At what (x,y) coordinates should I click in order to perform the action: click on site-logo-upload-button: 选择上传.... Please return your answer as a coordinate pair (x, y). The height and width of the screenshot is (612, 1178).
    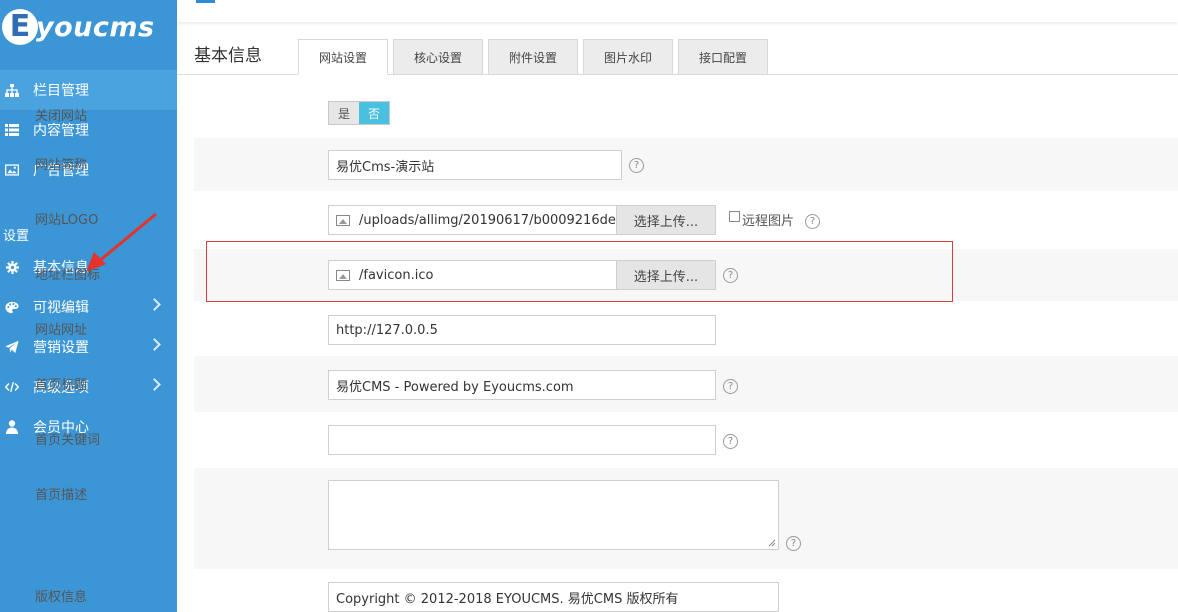
    Looking at the image, I should click on (665, 220).